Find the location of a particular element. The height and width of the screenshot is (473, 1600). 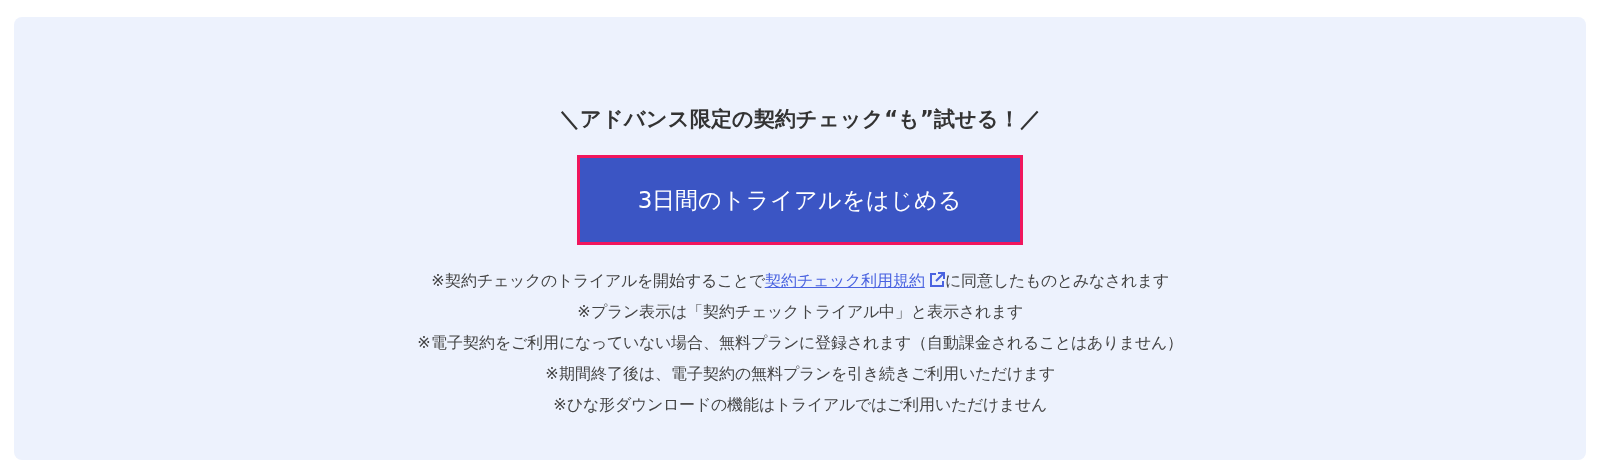

note-text: ※電子契約をご利用になっていない場合、無料プランに登録されます（自動課金されることはありません） is located at coordinates (800, 343).